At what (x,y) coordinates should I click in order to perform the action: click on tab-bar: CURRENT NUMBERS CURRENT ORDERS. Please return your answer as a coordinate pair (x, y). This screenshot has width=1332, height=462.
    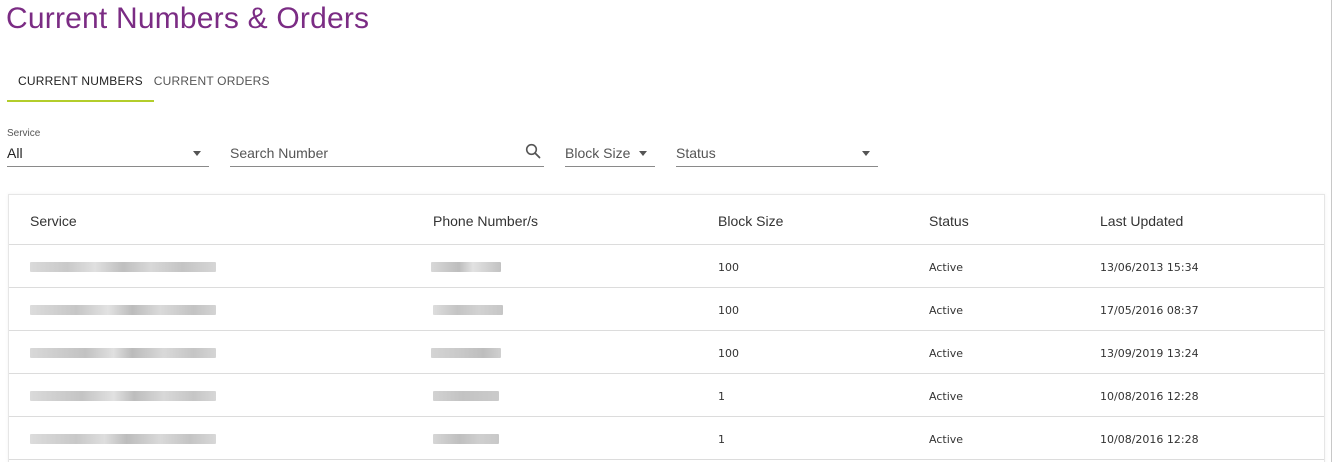
    Looking at the image, I should click on (144, 84).